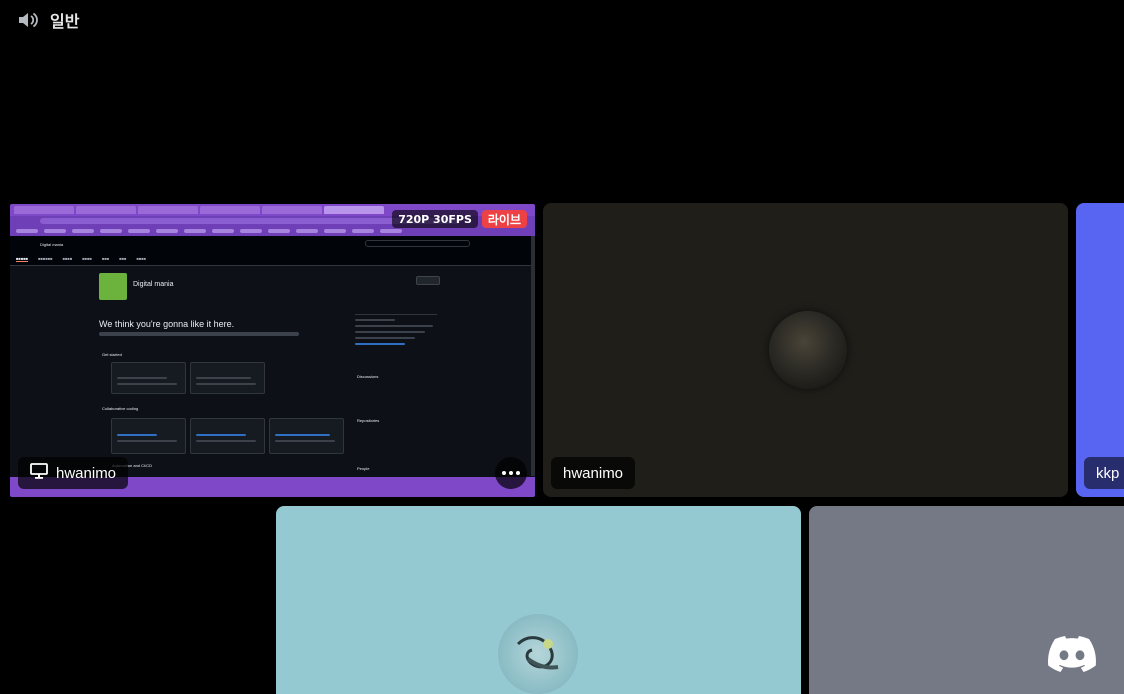  Describe the element at coordinates (52, 244) in the screenshot. I see `github-org-crumb: Digital mania` at that location.